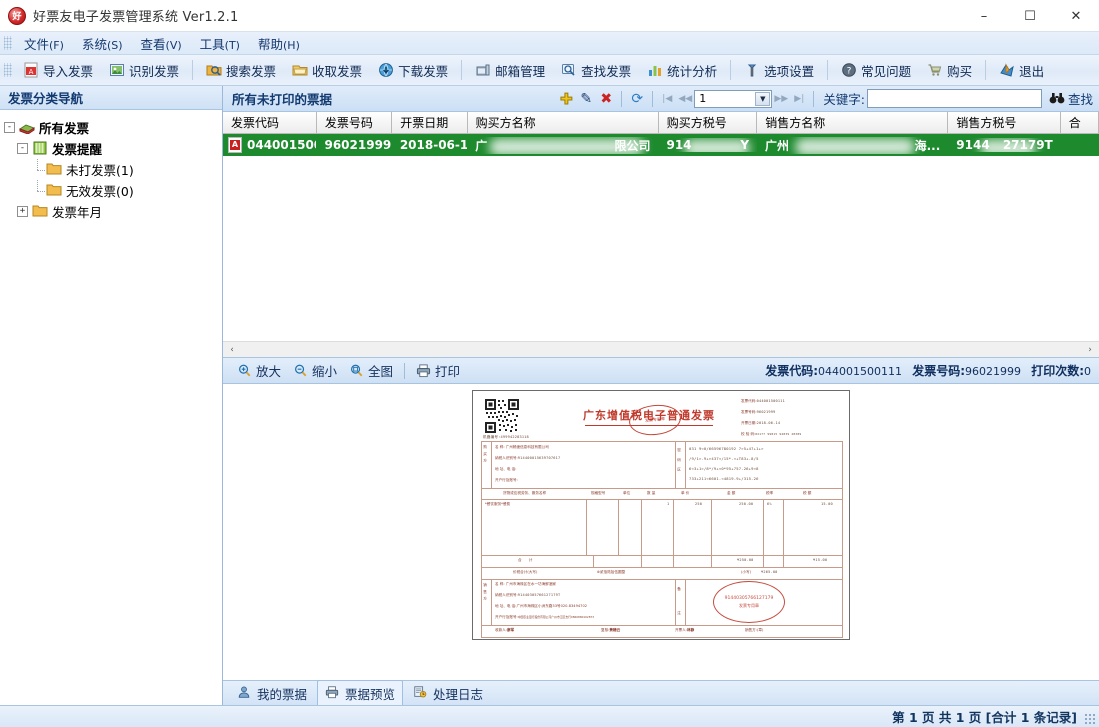  What do you see at coordinates (272, 693) in the screenshot?
I see `tab-my-bills: 我的票据` at bounding box center [272, 693].